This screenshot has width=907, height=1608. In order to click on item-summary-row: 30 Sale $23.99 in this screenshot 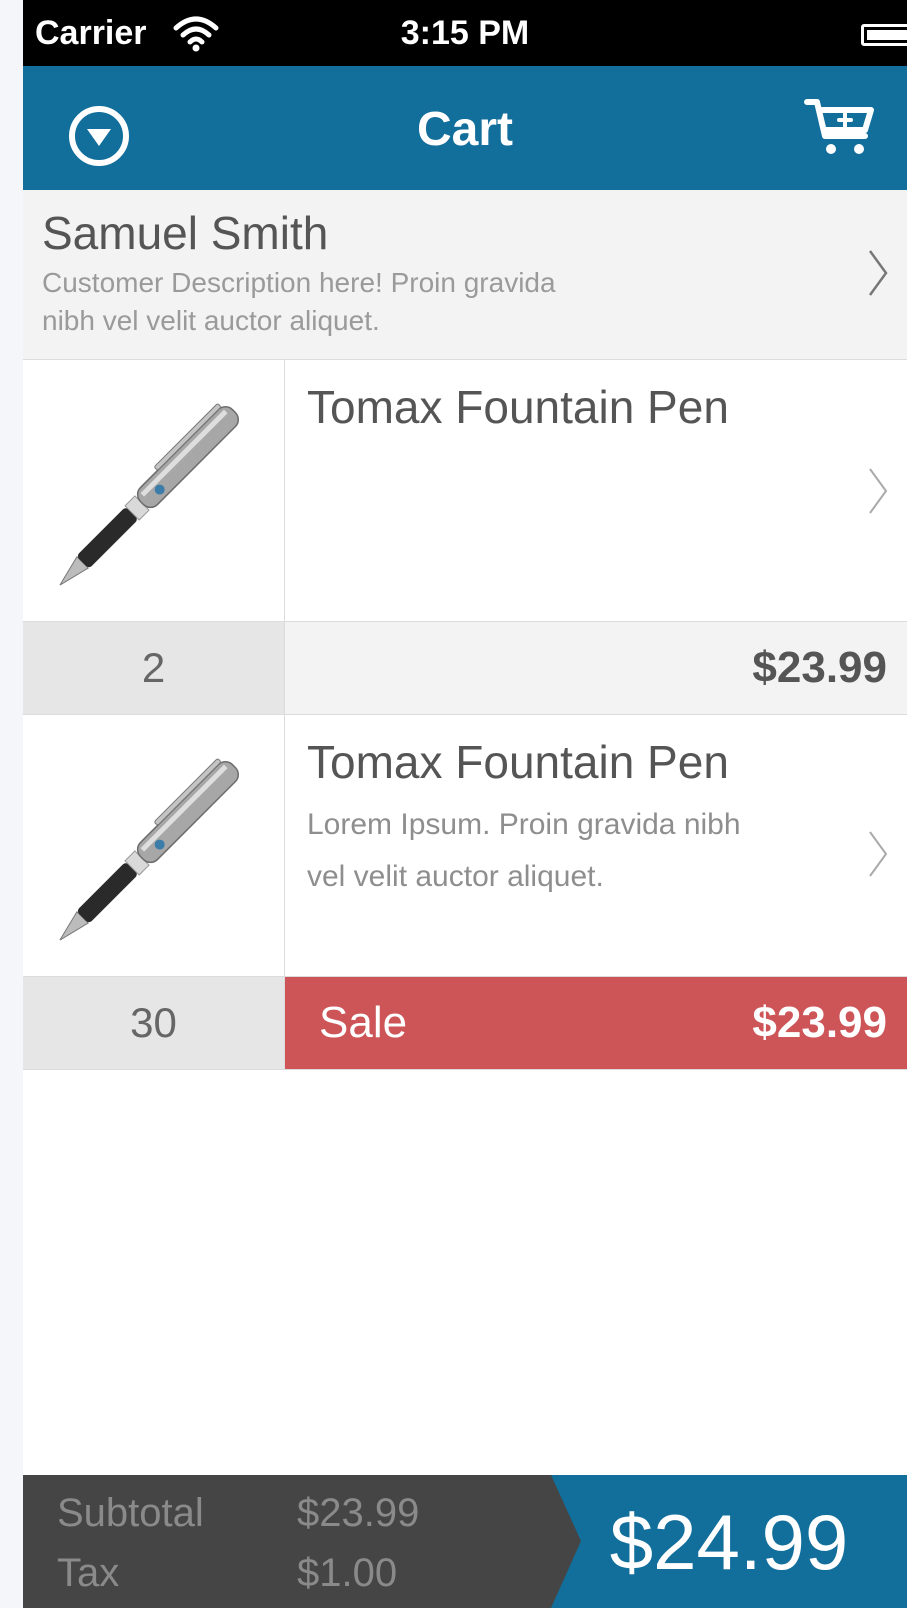, I will do `click(465, 1023)`.